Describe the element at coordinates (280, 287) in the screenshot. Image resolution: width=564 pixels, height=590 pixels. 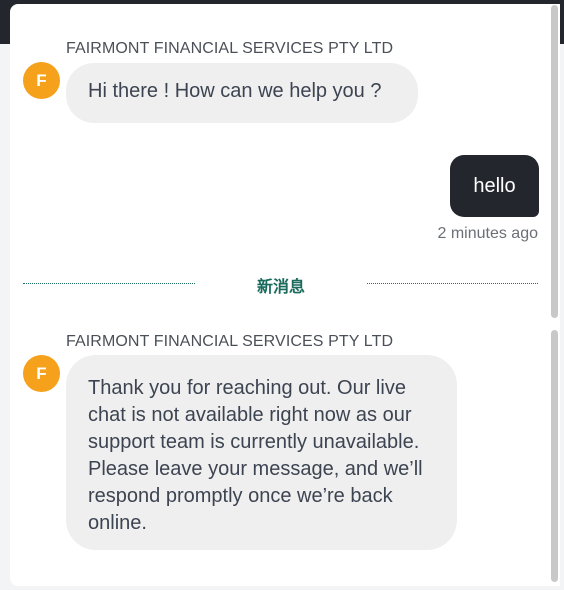
I see `new-messages-divider: 新消息` at that location.